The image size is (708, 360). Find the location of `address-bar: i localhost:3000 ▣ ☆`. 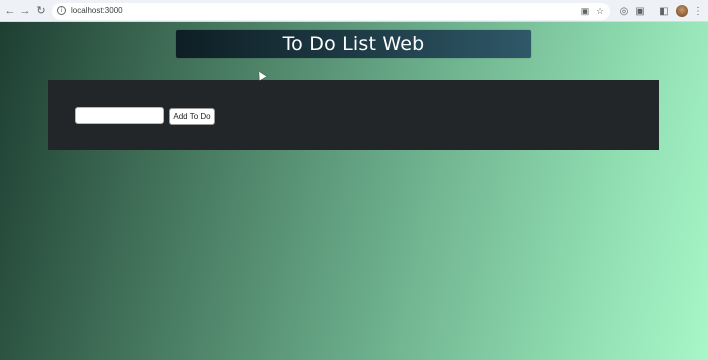

address-bar: i localhost:3000 ▣ ☆ is located at coordinates (331, 11).